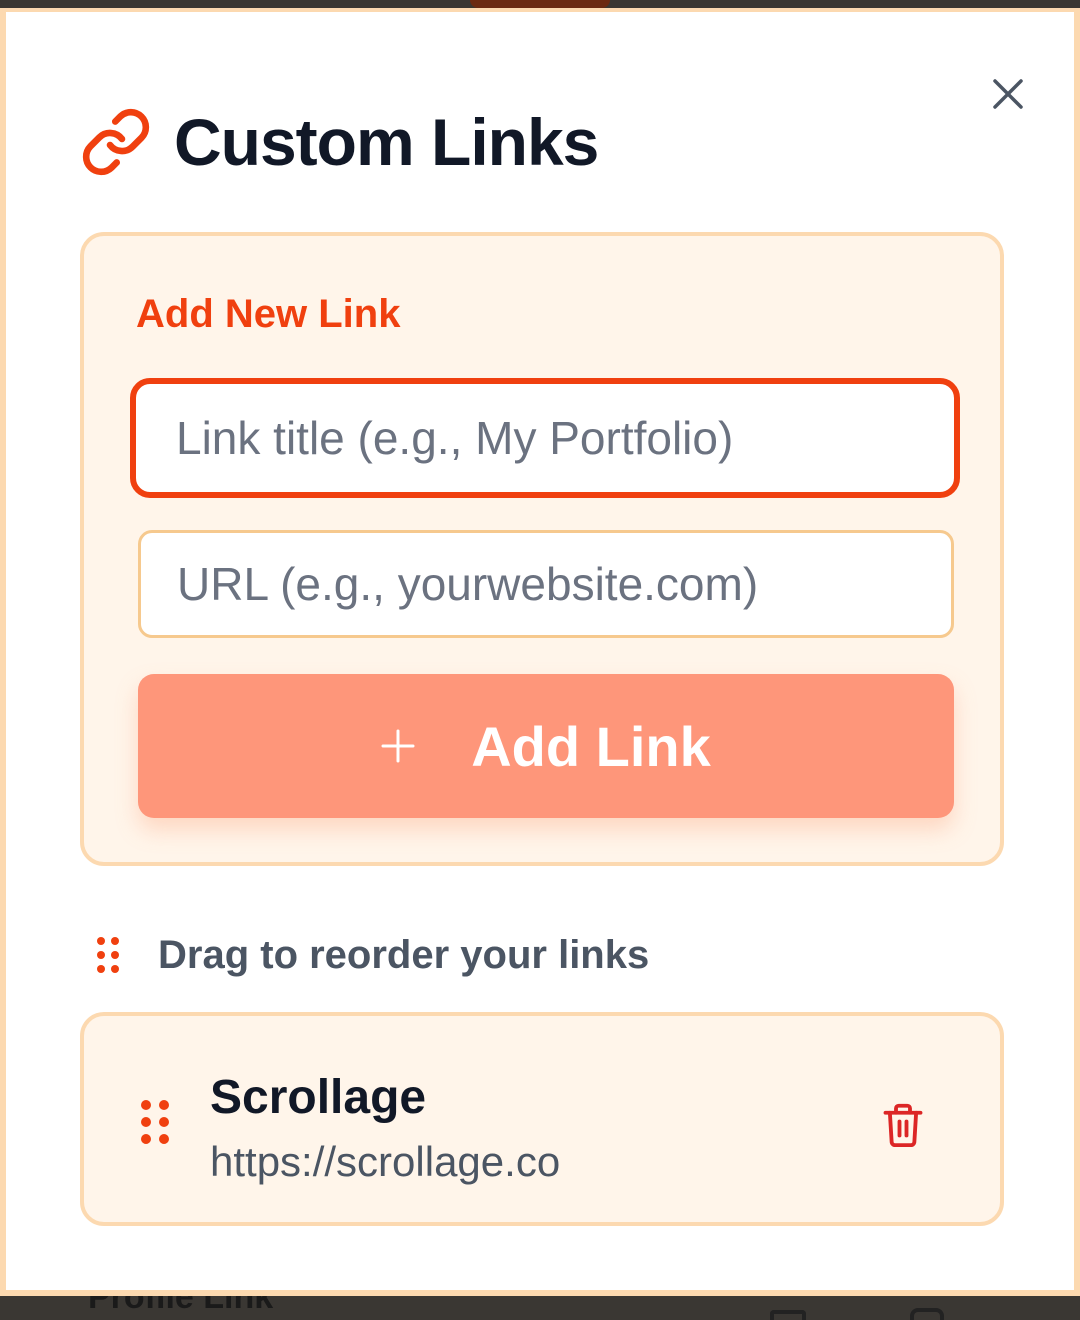 The height and width of the screenshot is (1320, 1080). I want to click on background-qr-icon, so click(788, 1315).